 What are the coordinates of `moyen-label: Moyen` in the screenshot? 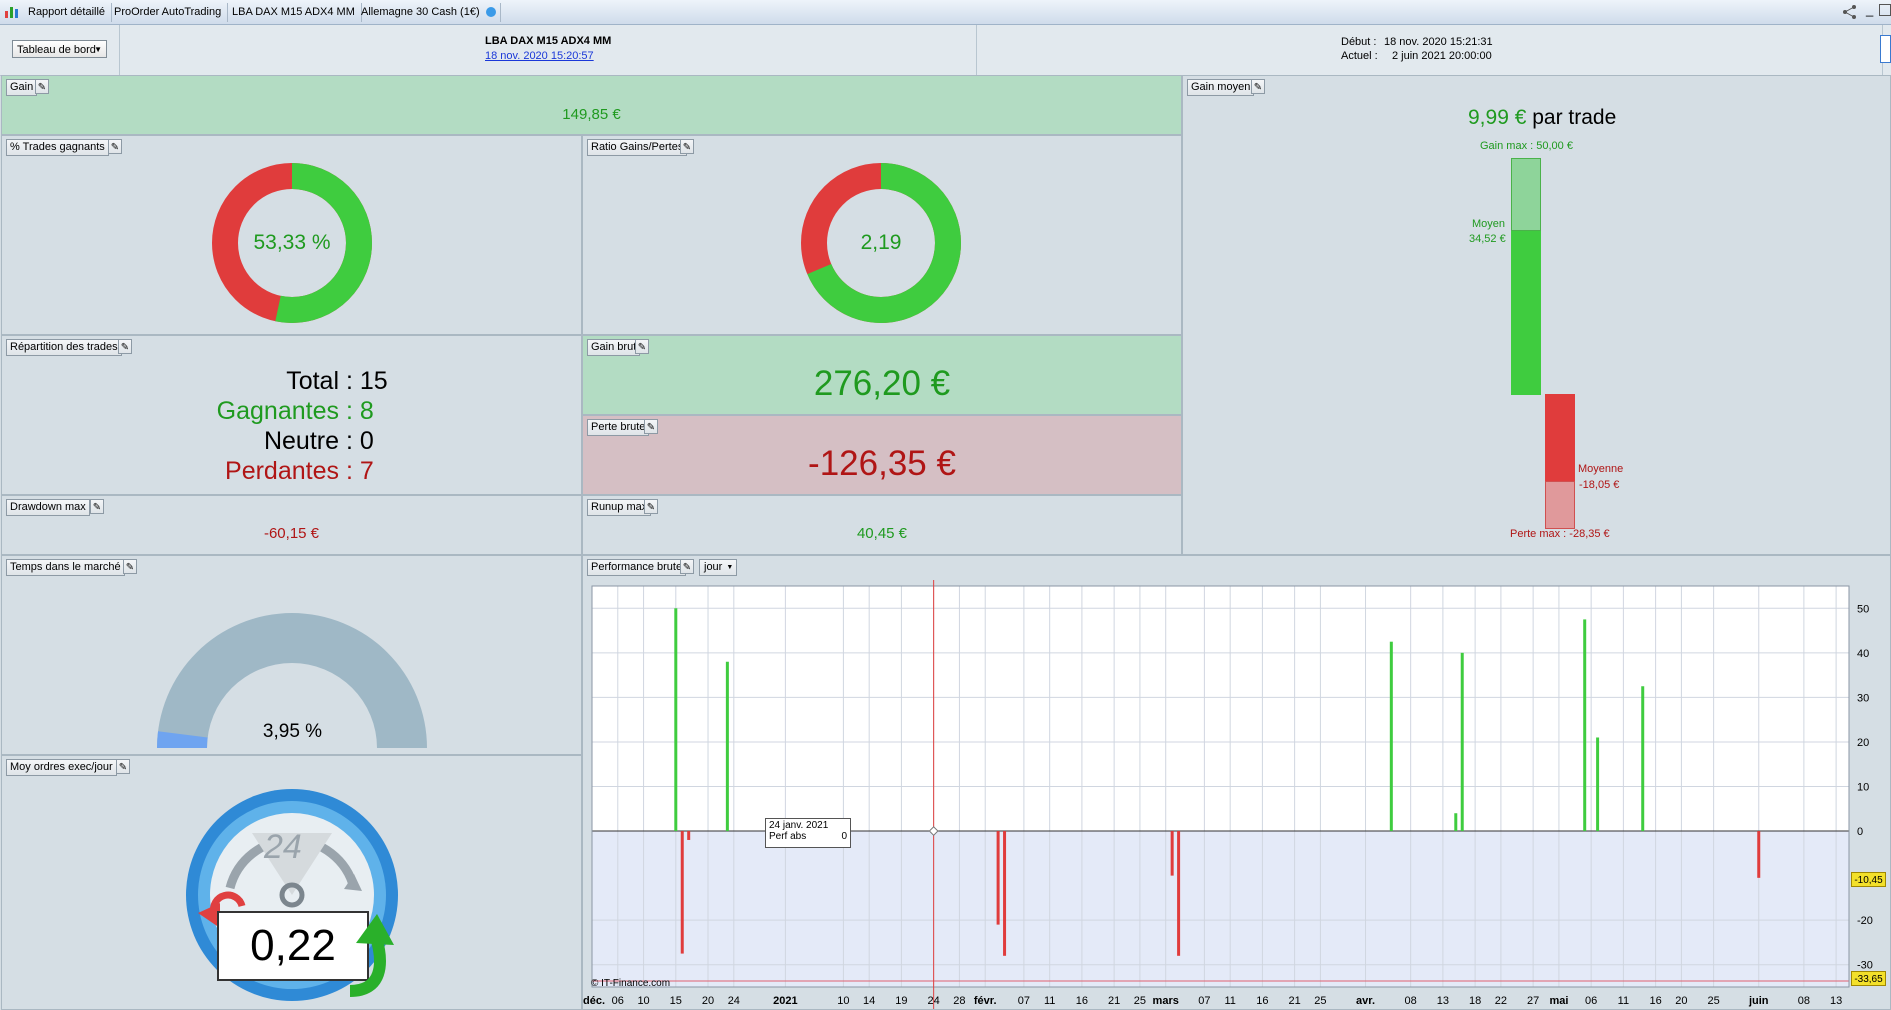 It's located at (1489, 224).